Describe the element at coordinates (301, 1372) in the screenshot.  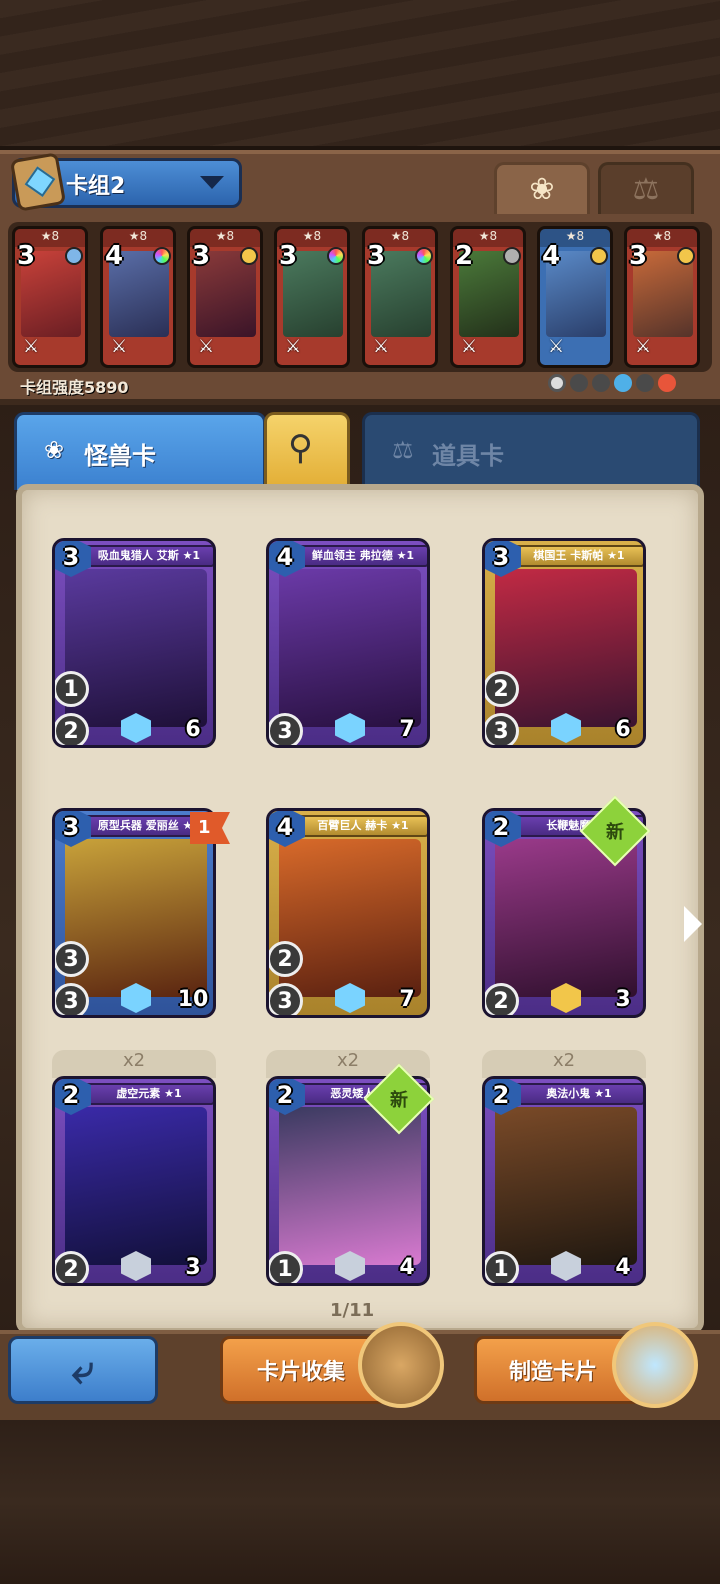
I see `card-collection-label: 卡片收集` at that location.